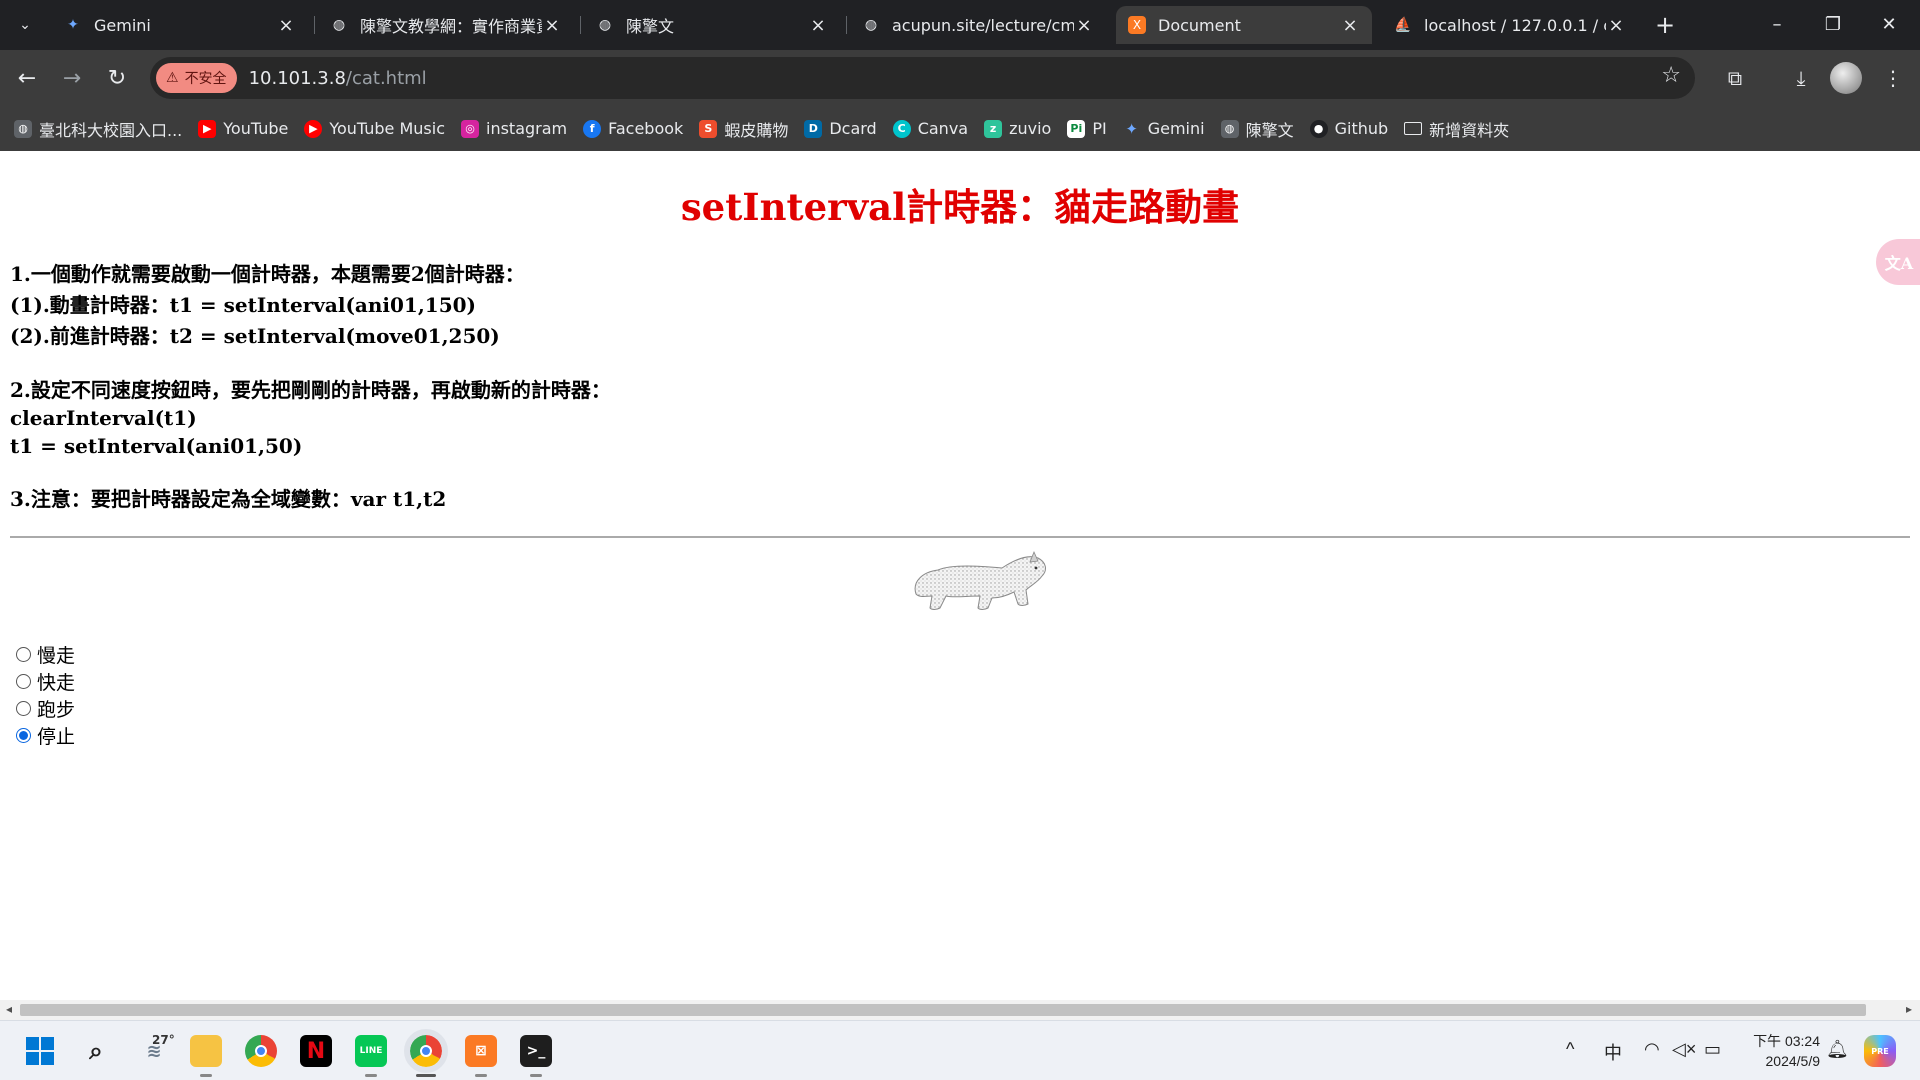 The height and width of the screenshot is (1080, 1920). I want to click on weather-widget: ≋ 27°, so click(154, 1050).